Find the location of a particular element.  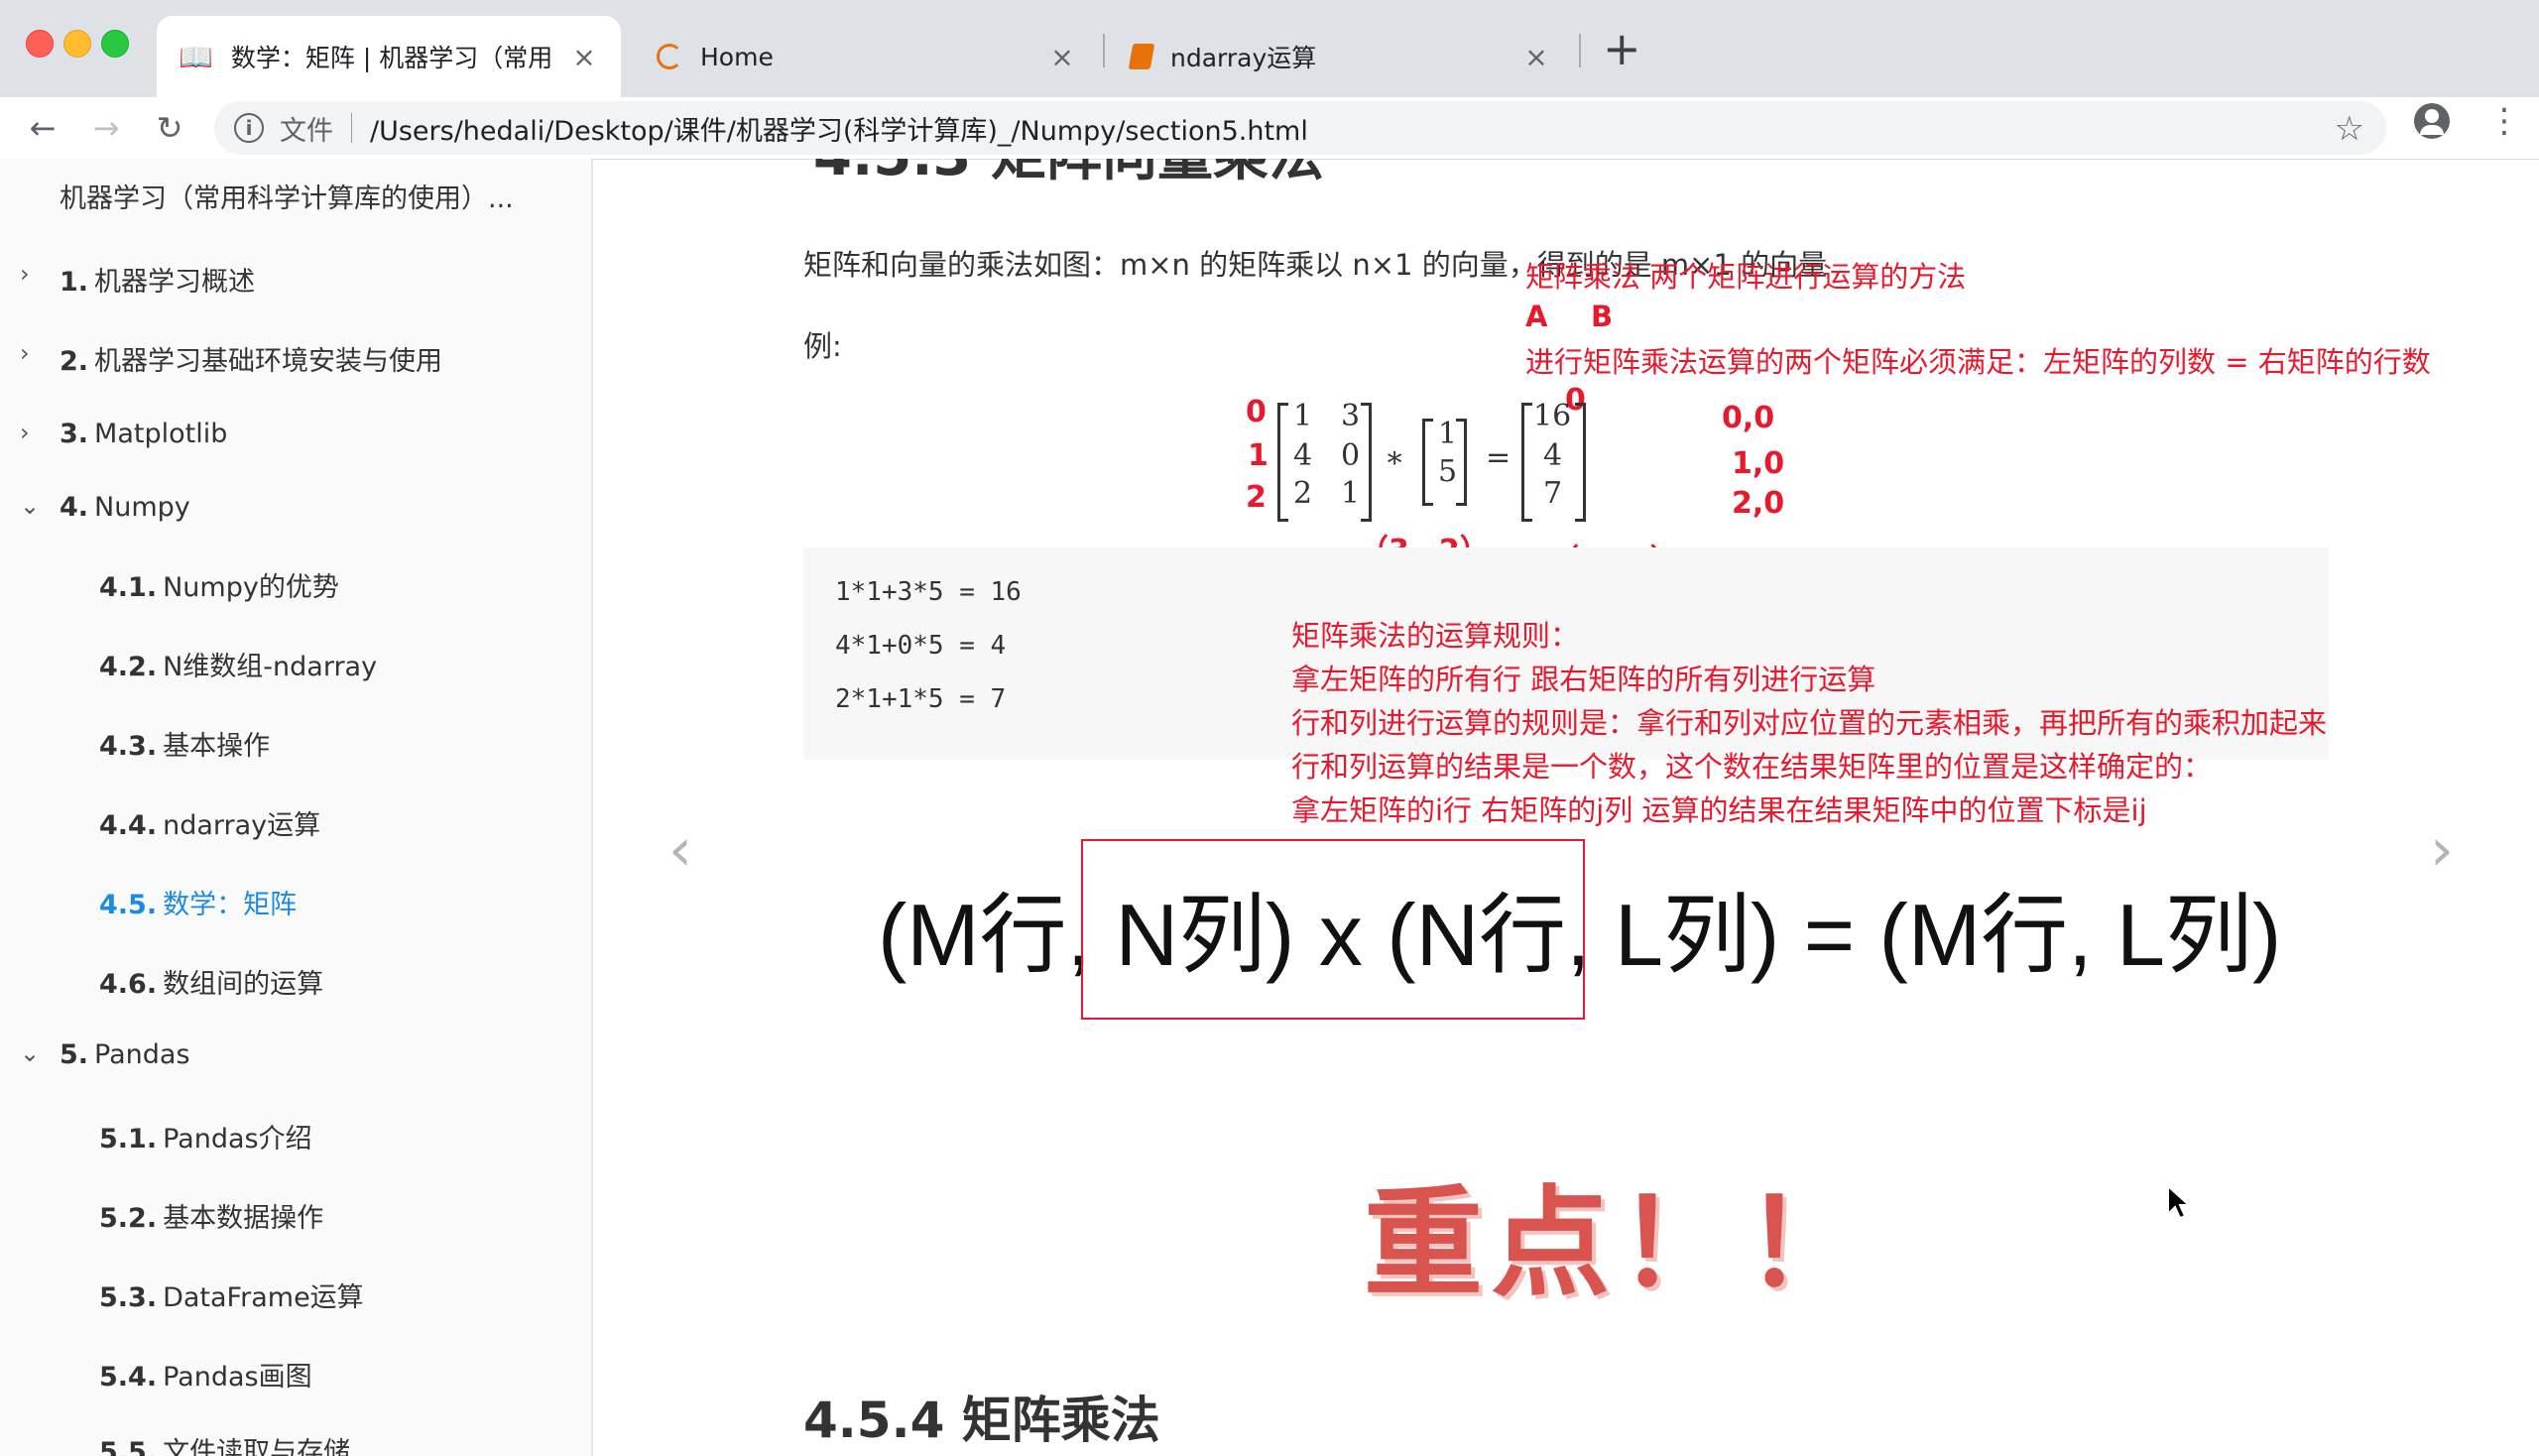

example-label: 例: is located at coordinates (823, 346).